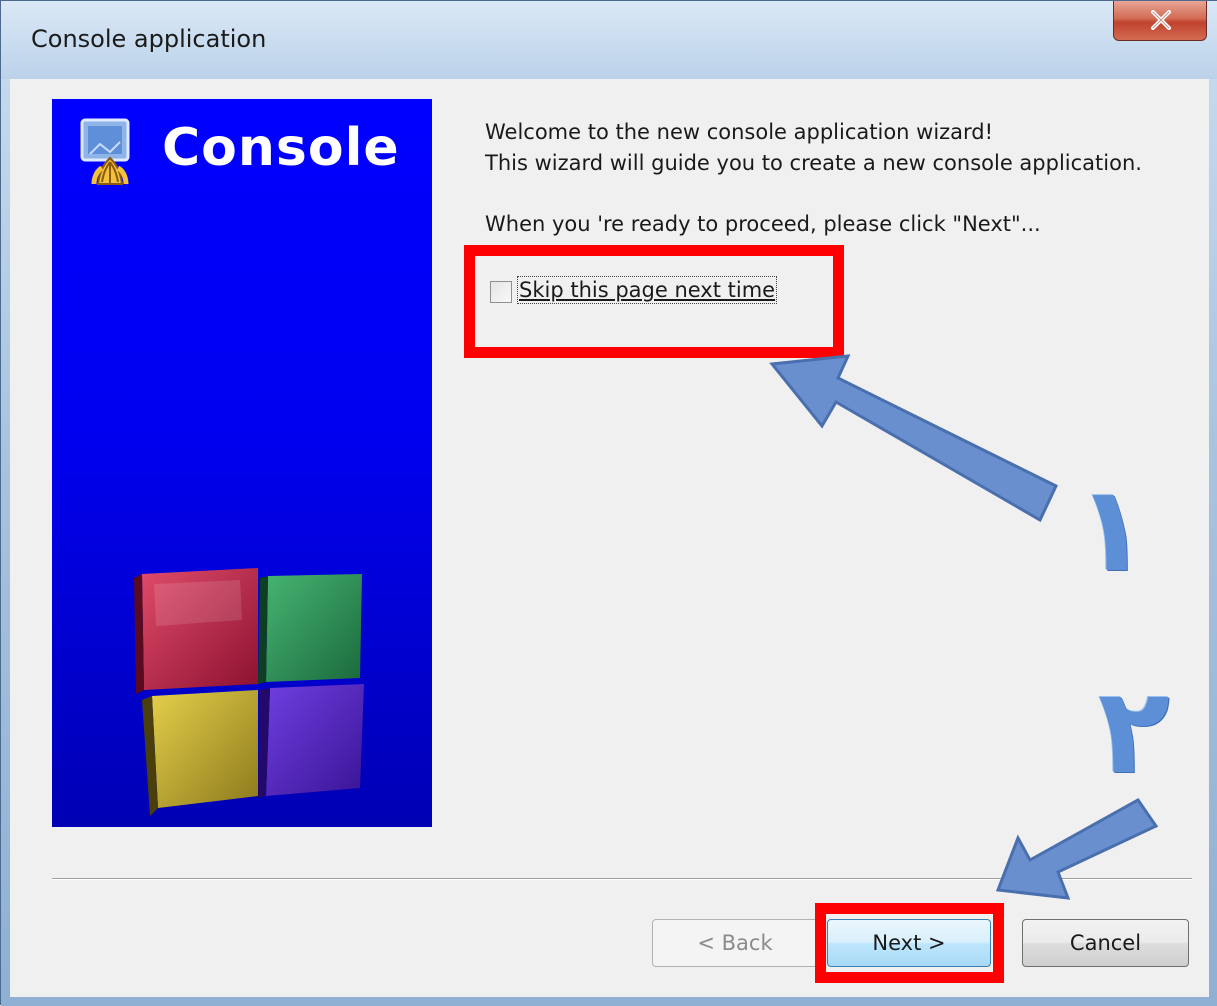 Image resolution: width=1217 pixels, height=1006 pixels. Describe the element at coordinates (1134, 731) in the screenshot. I see `annotation-step-2-label: ٢` at that location.